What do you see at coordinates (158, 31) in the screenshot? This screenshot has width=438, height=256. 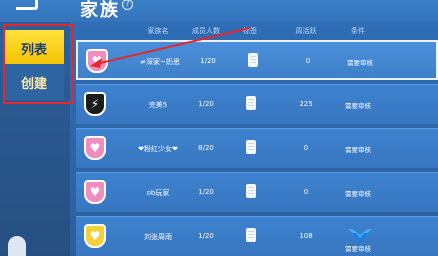 I see `column-header-name: 家族名` at bounding box center [158, 31].